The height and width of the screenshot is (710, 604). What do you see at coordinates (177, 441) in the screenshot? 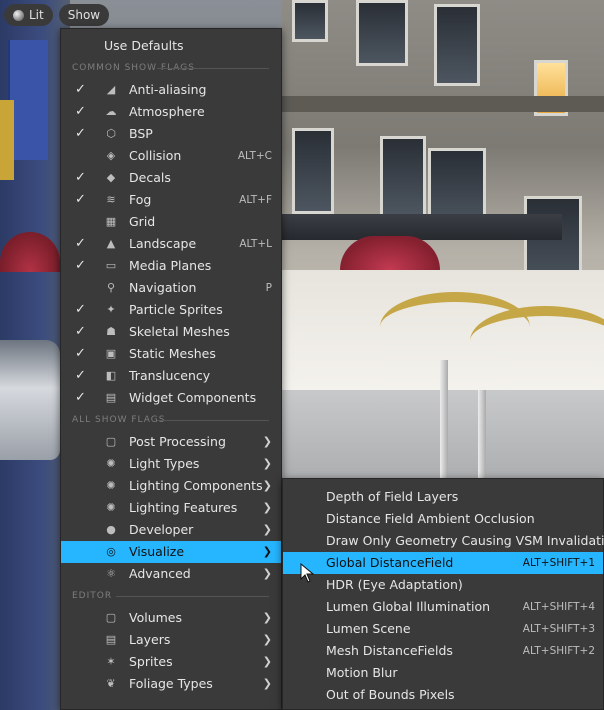
I see `flag-category-label: Post Processing` at bounding box center [177, 441].